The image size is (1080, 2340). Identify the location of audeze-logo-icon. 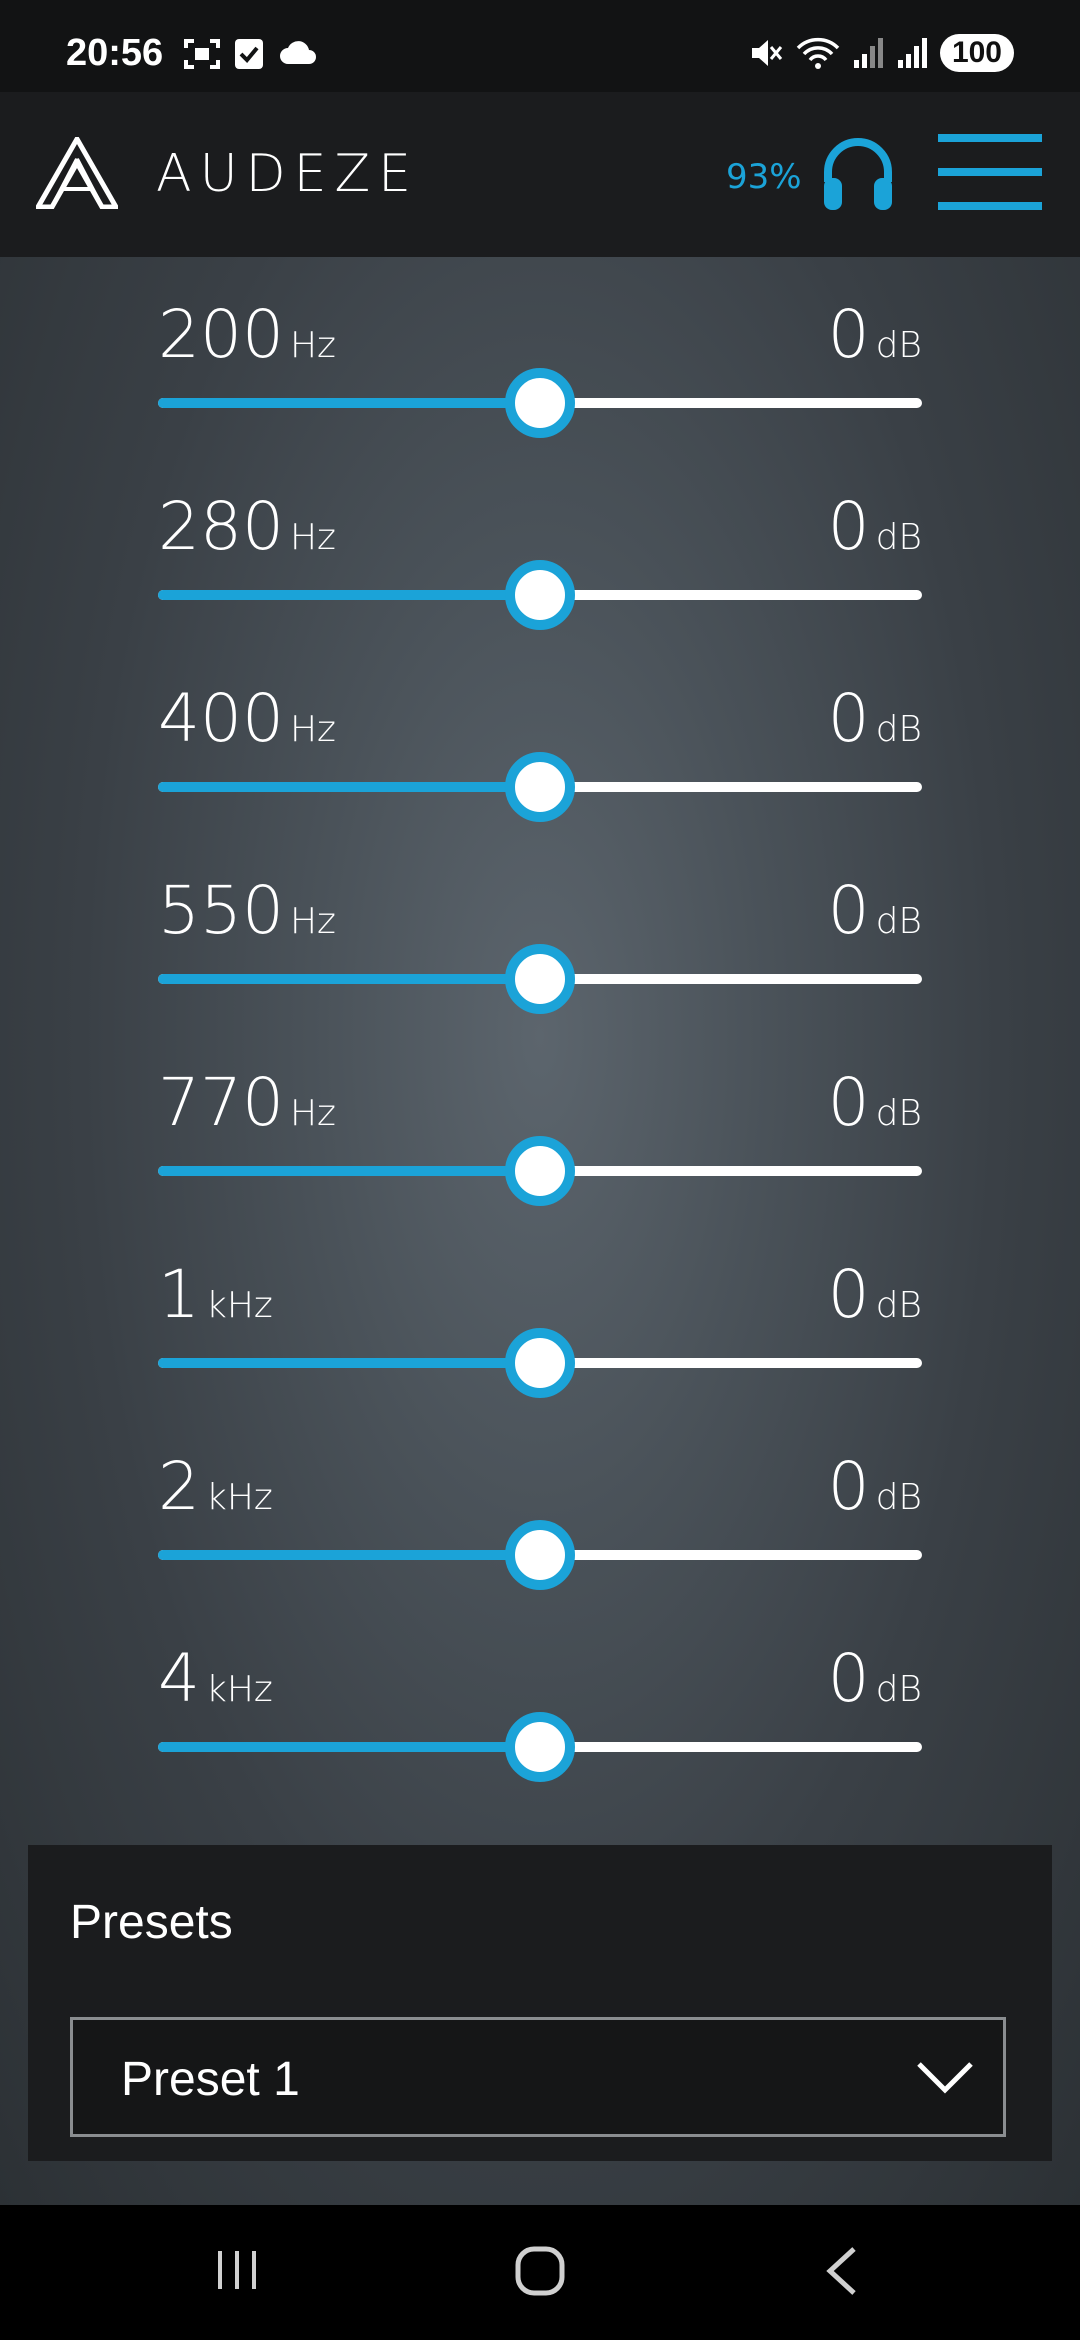
(77, 173).